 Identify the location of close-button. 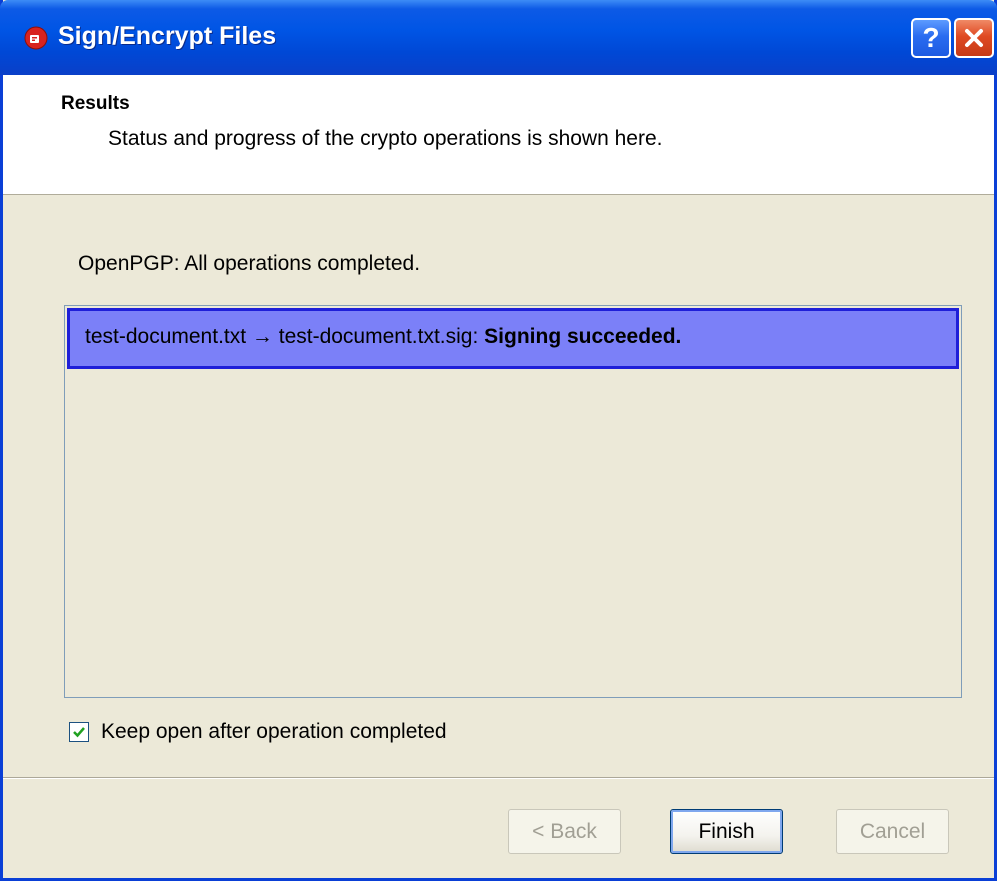
(974, 38).